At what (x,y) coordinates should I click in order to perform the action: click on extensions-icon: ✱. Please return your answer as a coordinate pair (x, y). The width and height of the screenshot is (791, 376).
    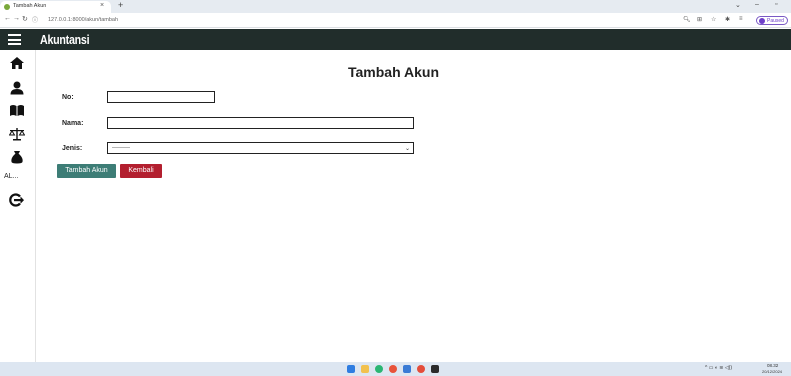
    Looking at the image, I should click on (727, 19).